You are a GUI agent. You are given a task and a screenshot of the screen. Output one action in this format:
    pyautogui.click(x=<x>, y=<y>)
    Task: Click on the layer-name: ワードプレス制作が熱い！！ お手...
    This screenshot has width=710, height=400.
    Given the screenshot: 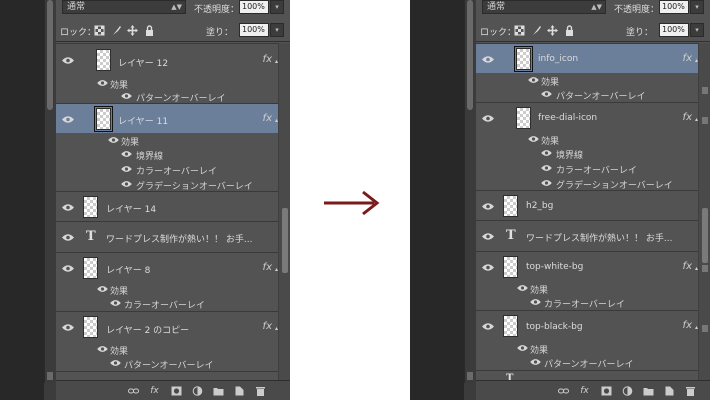 What is the action you would take?
    pyautogui.click(x=179, y=238)
    